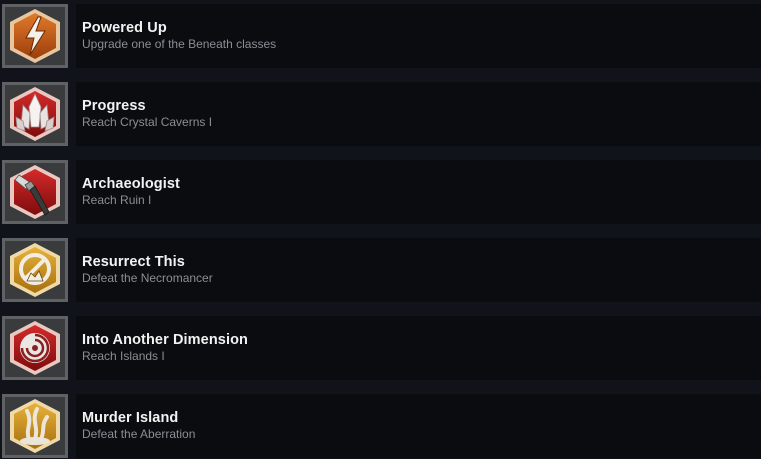  Describe the element at coordinates (418, 192) in the screenshot. I see `achievement-panel: Archaeologist Reach Ruin I` at that location.